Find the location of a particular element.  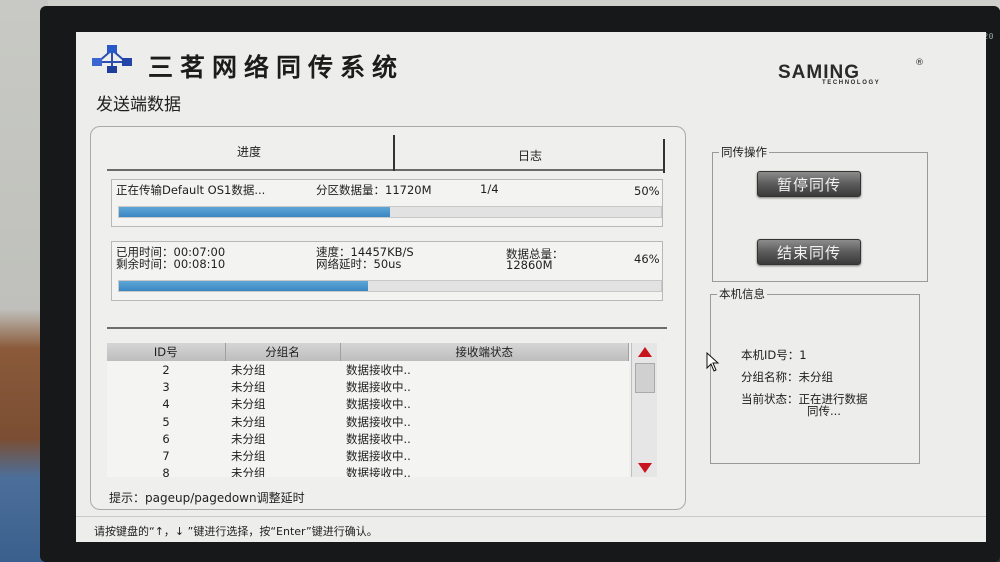

table-row: 3 未分组 数据接收中.. is located at coordinates (368, 386).